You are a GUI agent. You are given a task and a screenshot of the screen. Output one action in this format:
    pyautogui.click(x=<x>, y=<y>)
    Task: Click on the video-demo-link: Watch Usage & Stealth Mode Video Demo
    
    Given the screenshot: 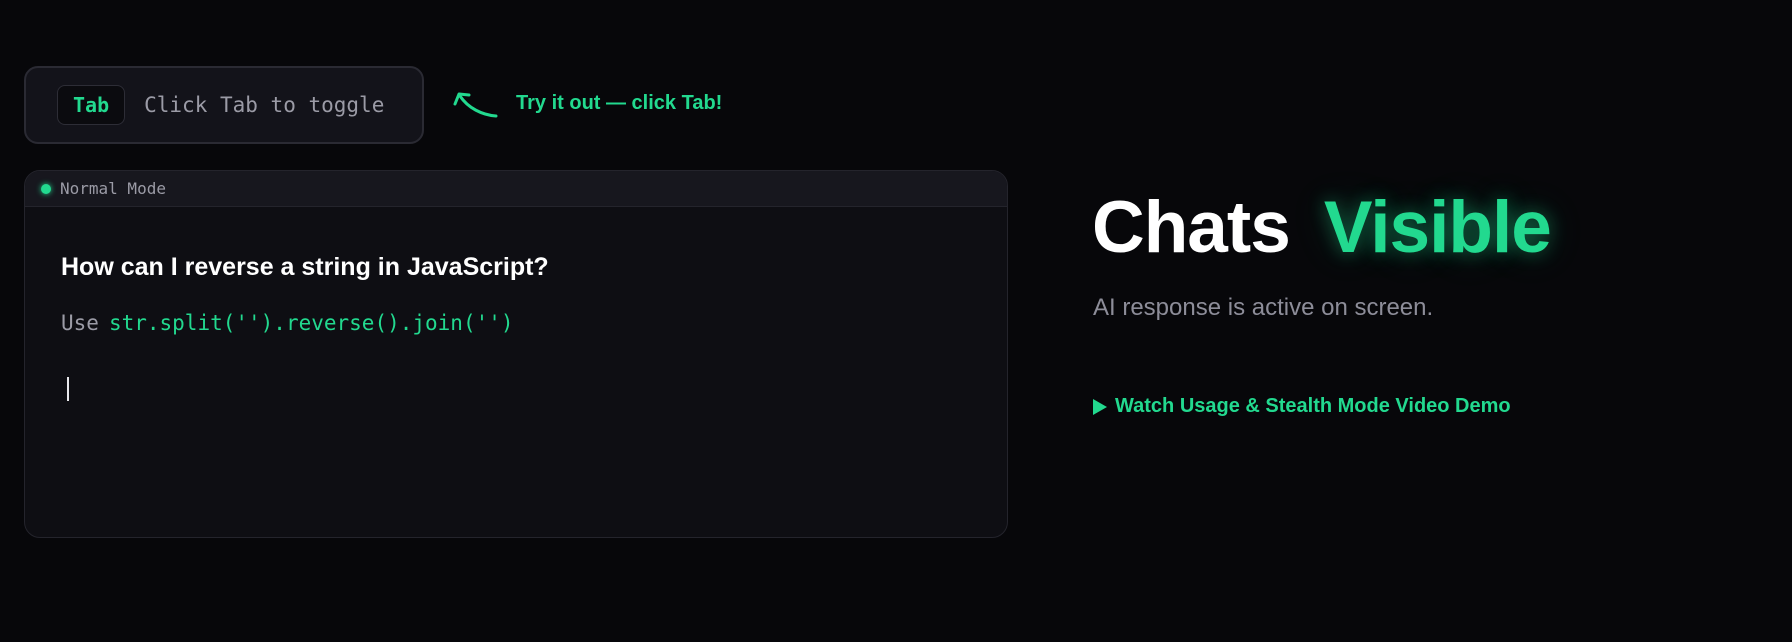 What is the action you would take?
    pyautogui.click(x=1302, y=406)
    